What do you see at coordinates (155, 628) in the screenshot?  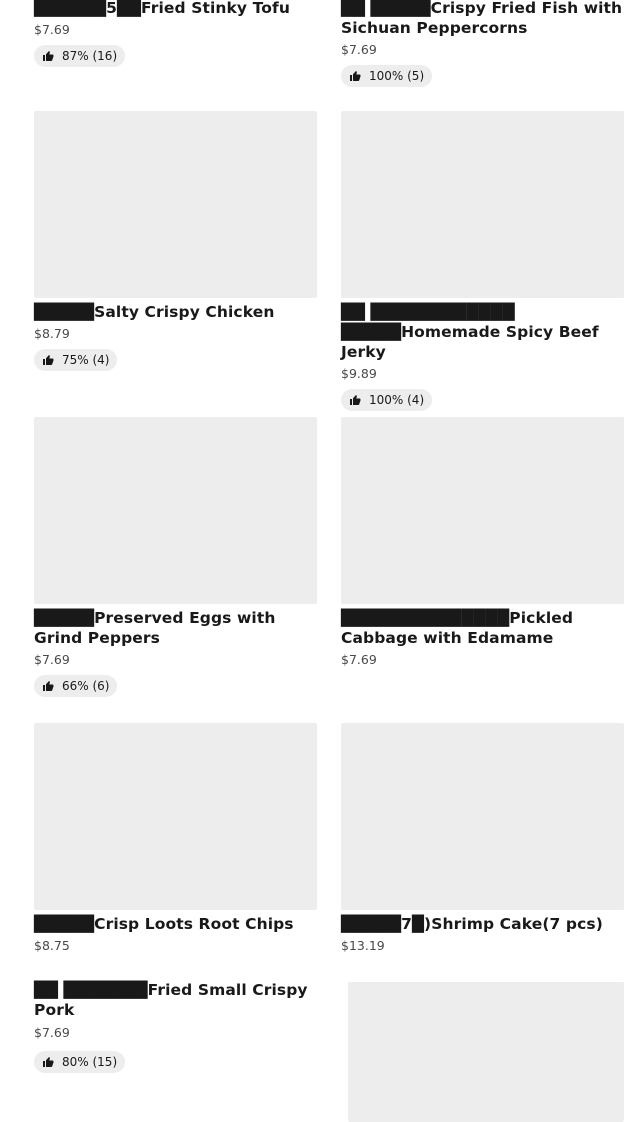 I see `item-title: █████Preserved Eggs with Grind Peppers` at bounding box center [155, 628].